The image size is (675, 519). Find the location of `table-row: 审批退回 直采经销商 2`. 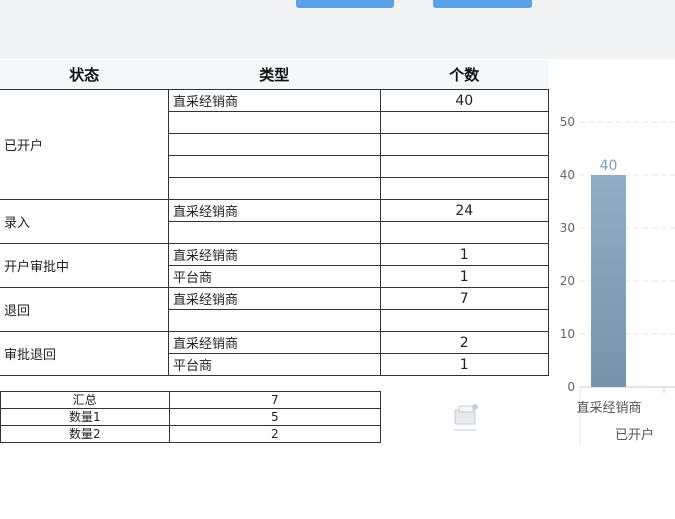

table-row: 审批退回 直采经销商 2 is located at coordinates (275, 353).